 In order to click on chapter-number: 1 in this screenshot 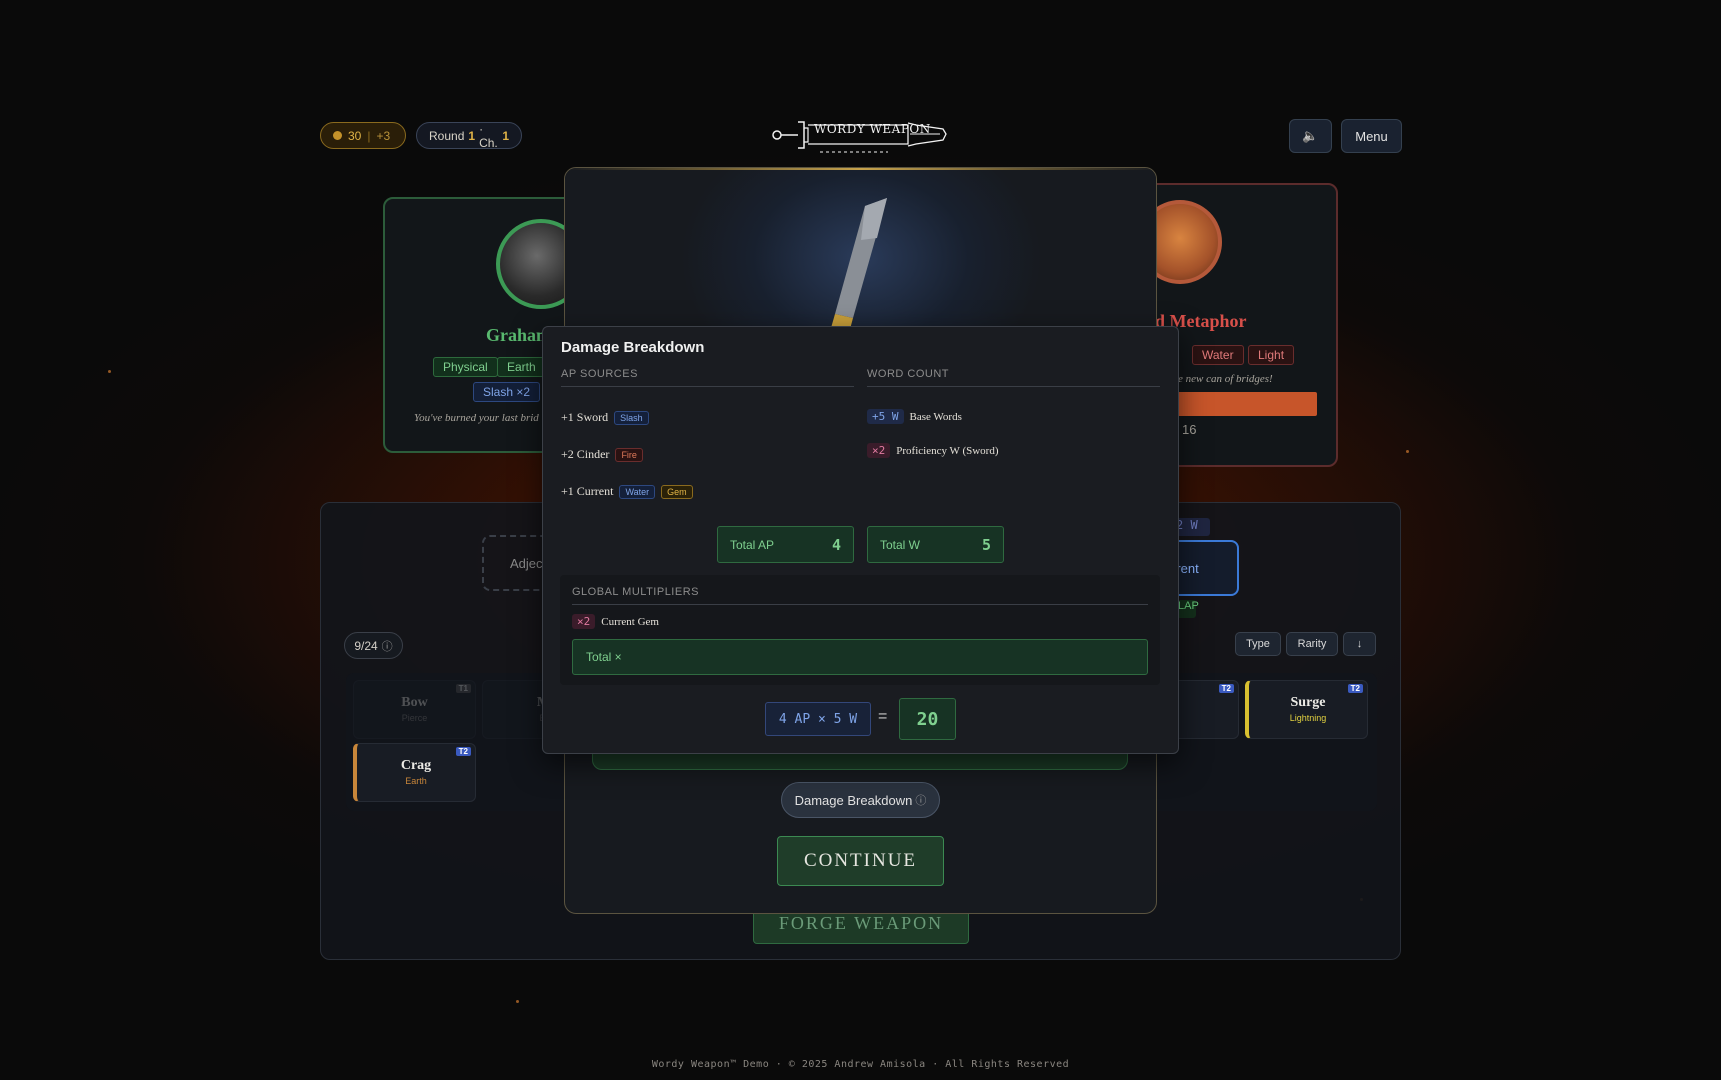, I will do `click(505, 135)`.